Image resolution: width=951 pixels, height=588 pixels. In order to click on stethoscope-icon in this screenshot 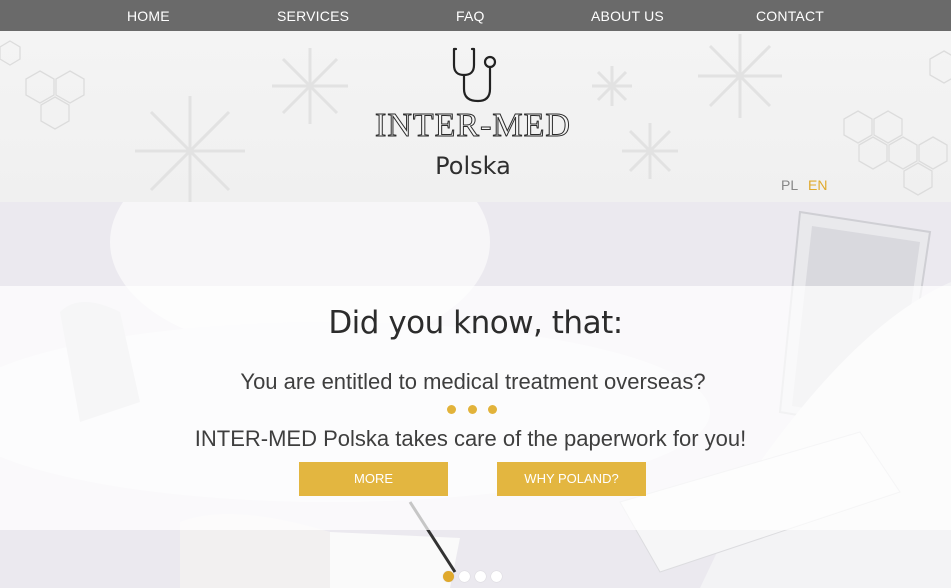, I will do `click(474, 75)`.